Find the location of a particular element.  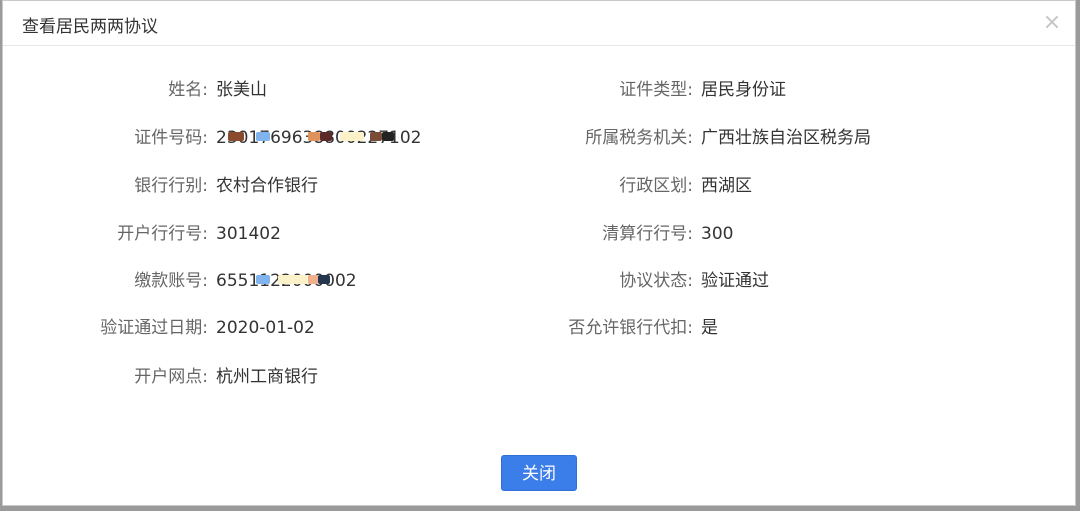

field-admin-area: 行政区划: 西湖区 is located at coordinates (540, 186).